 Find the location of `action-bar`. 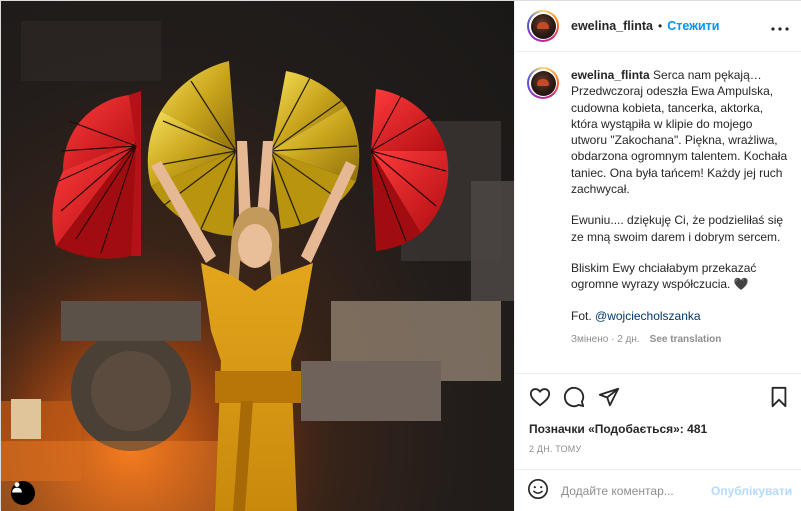

action-bar is located at coordinates (658, 397).